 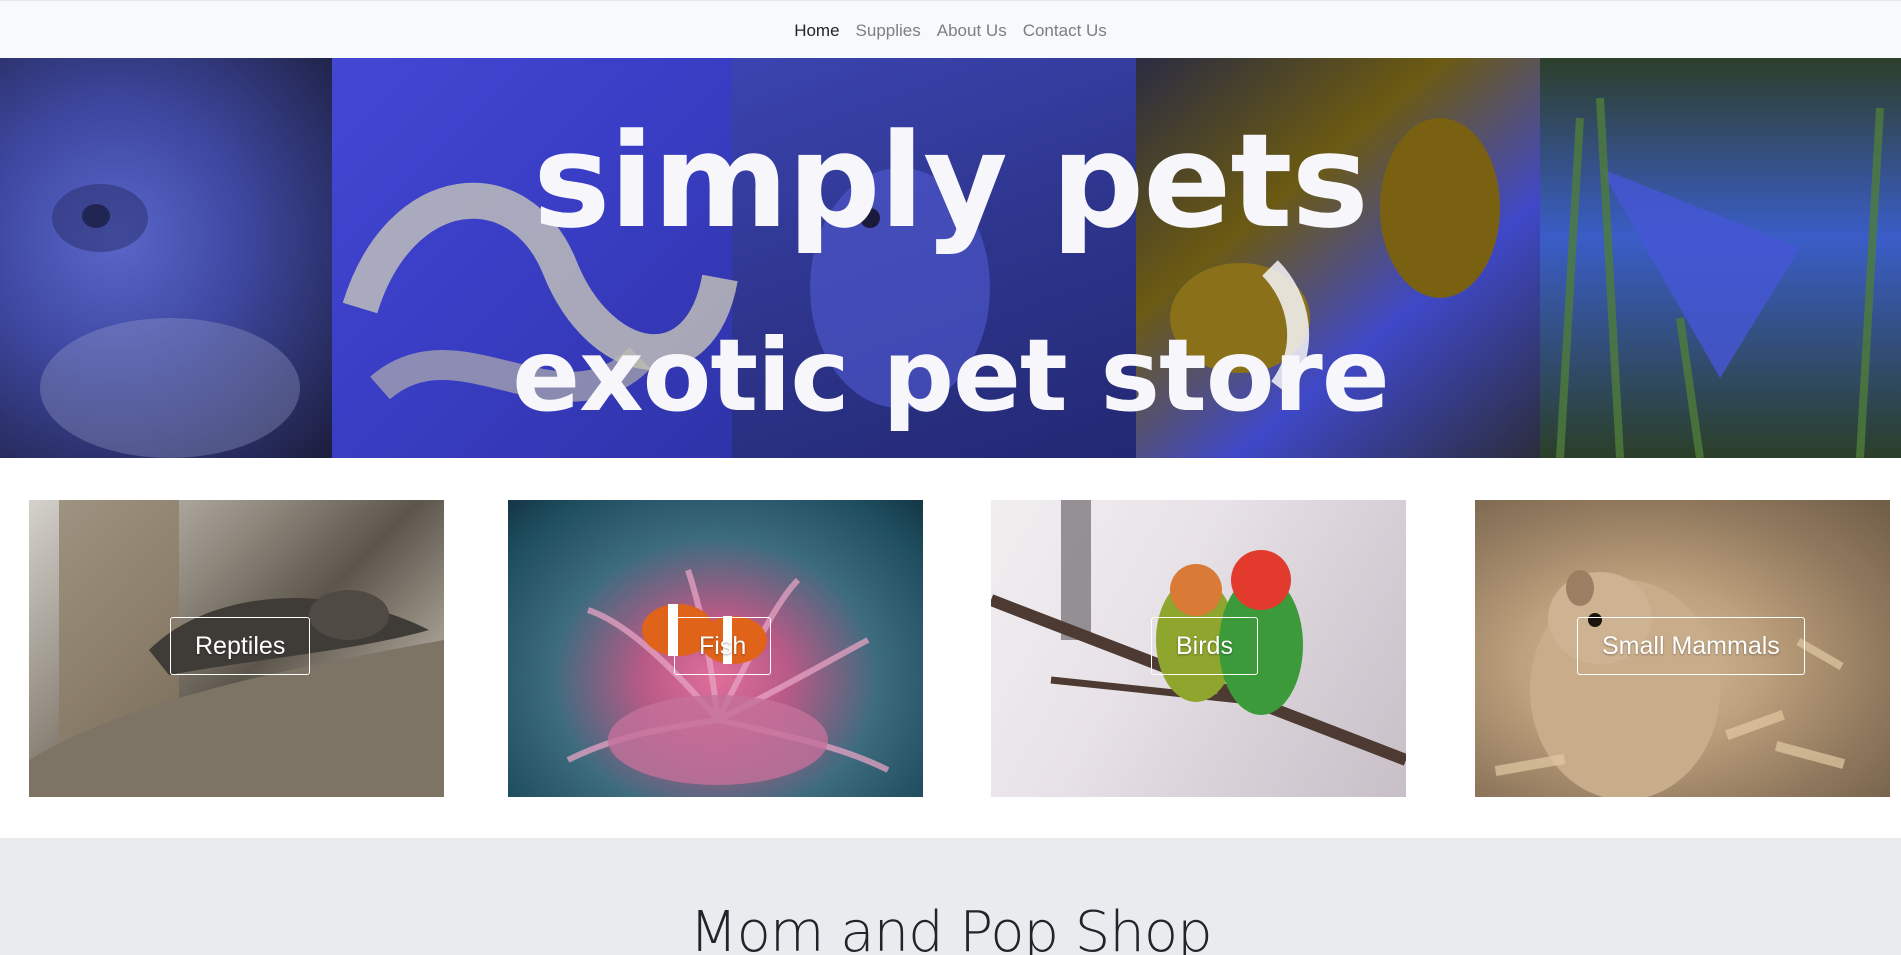 What do you see at coordinates (816, 31) in the screenshot?
I see `nav-home-link: Home` at bounding box center [816, 31].